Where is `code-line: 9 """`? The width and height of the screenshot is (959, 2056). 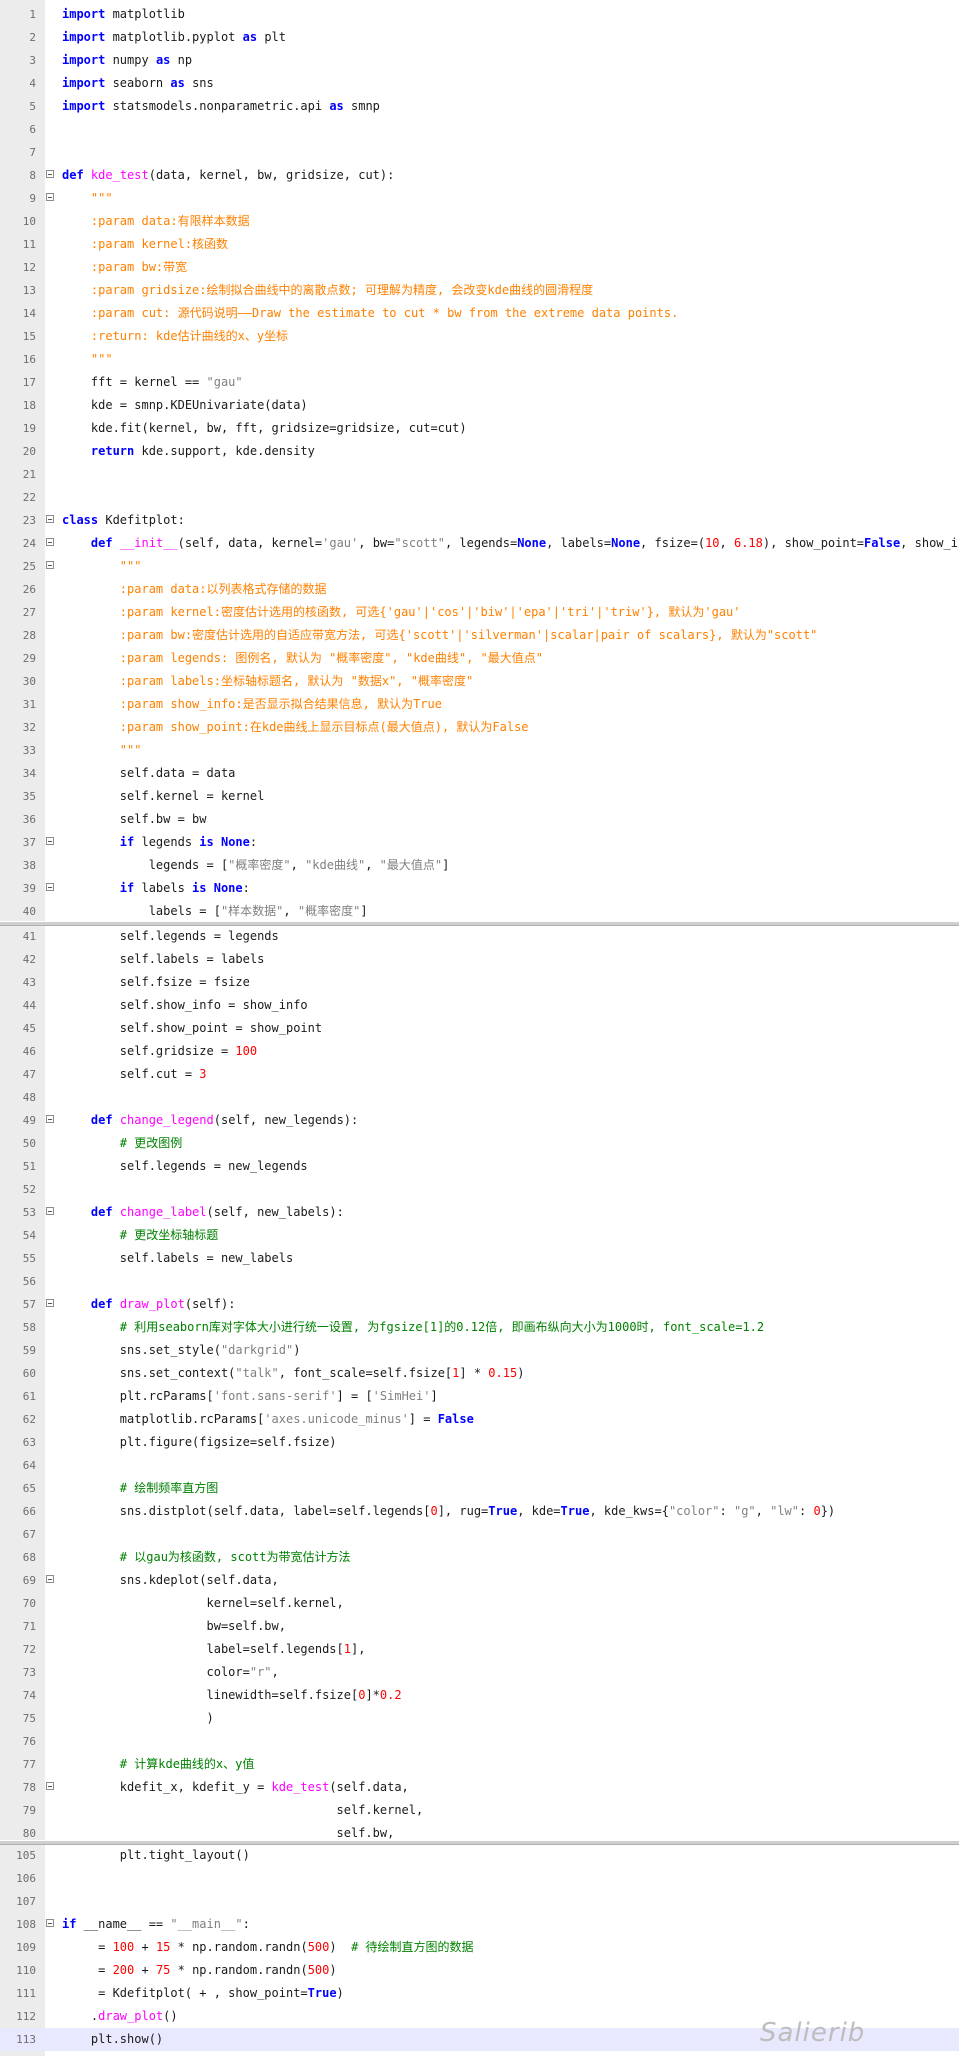
code-line: 9 """ is located at coordinates (479, 198).